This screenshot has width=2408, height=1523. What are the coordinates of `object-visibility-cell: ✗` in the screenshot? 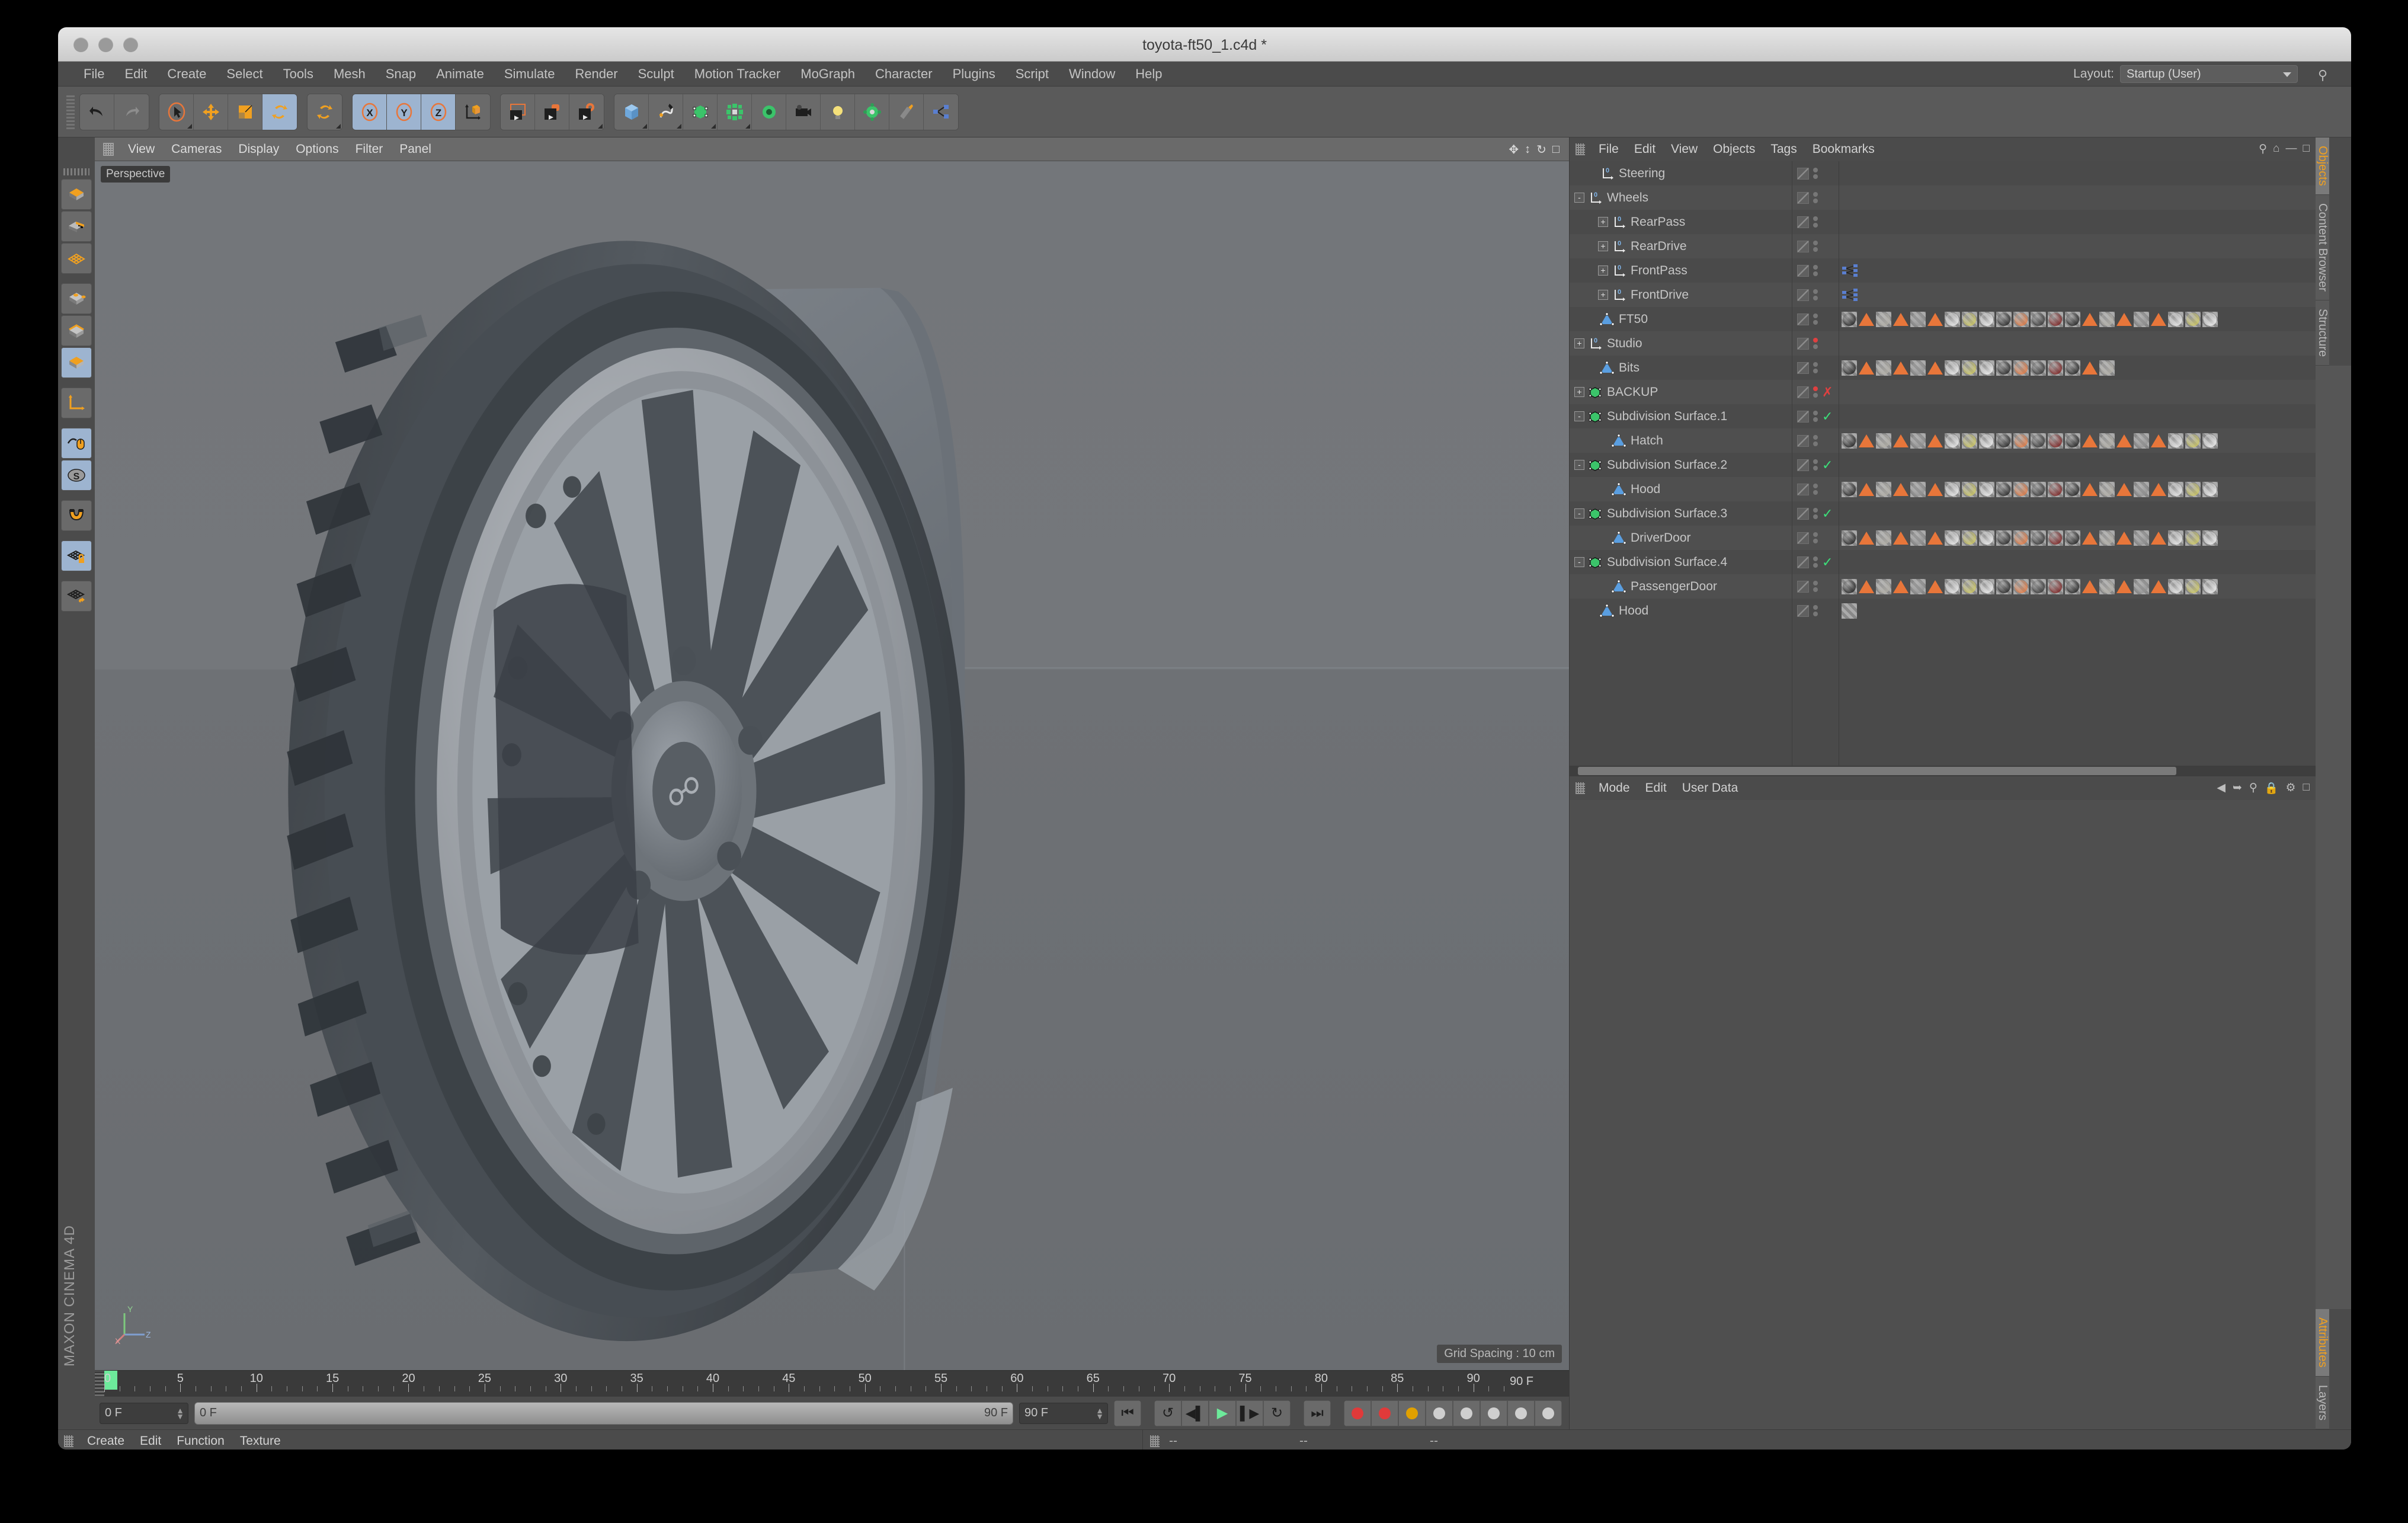 It's located at (1815, 392).